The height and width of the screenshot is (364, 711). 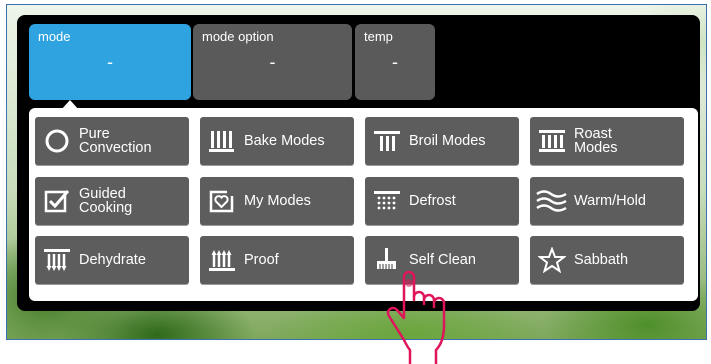 I want to click on mode-button-proof: Proof, so click(x=277, y=260).